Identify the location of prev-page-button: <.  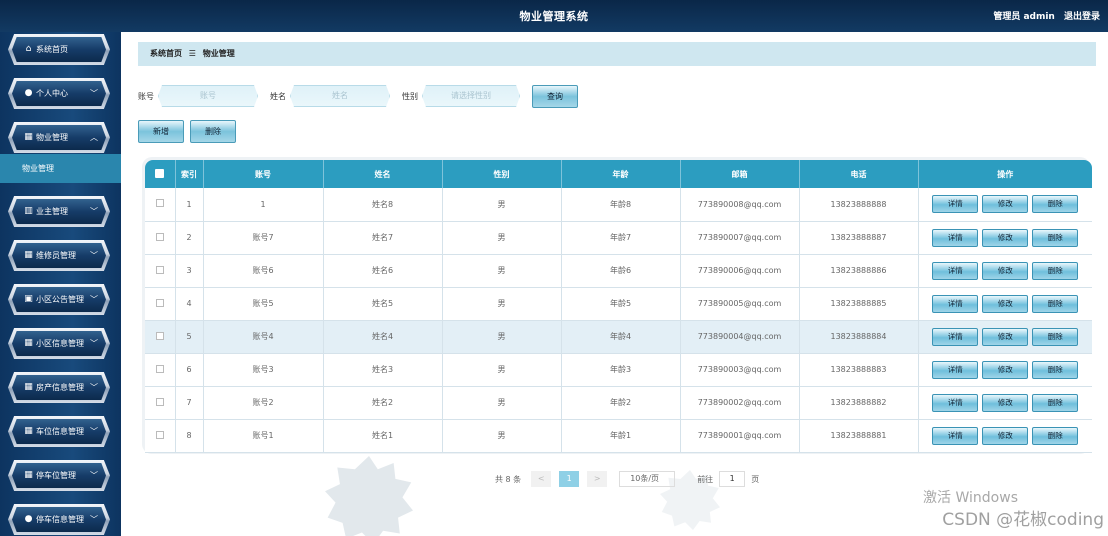
(541, 479).